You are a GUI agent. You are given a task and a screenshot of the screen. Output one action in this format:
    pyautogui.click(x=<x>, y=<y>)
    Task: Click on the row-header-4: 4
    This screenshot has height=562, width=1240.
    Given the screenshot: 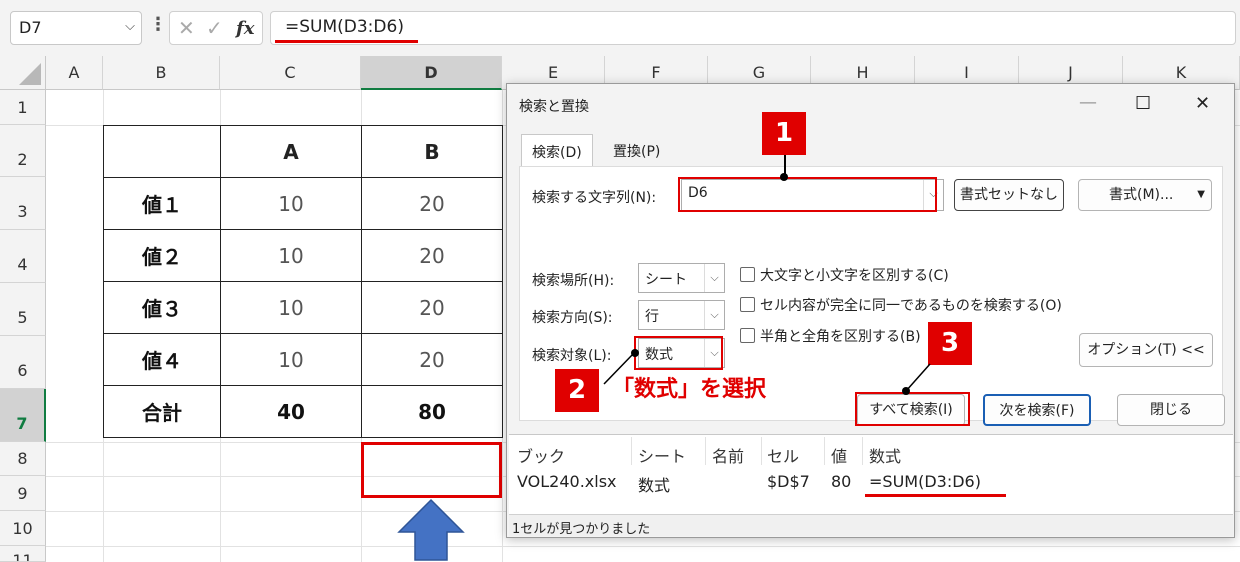 What is the action you would take?
    pyautogui.click(x=23, y=256)
    